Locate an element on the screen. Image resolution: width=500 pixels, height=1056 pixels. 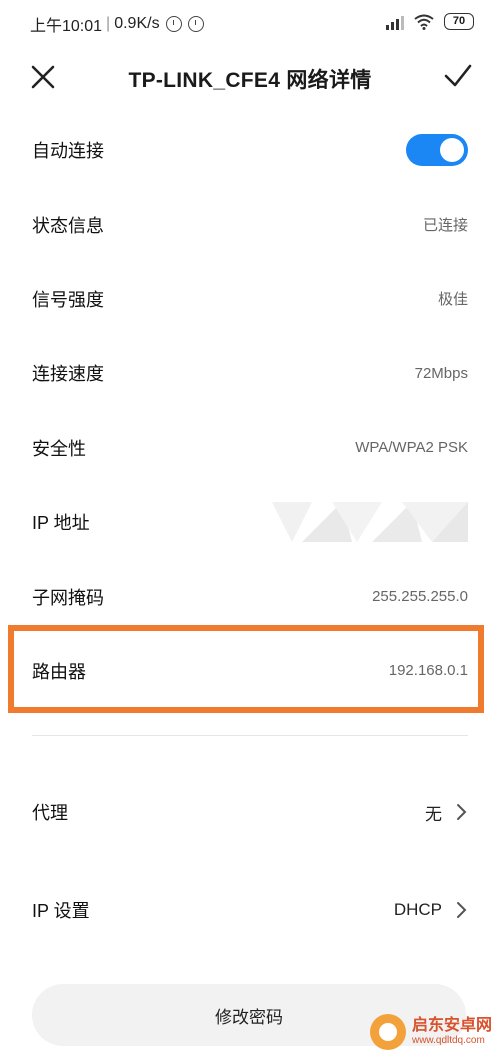
ip-settings-row: IP 设置 DHCP is located at coordinates (250, 910).